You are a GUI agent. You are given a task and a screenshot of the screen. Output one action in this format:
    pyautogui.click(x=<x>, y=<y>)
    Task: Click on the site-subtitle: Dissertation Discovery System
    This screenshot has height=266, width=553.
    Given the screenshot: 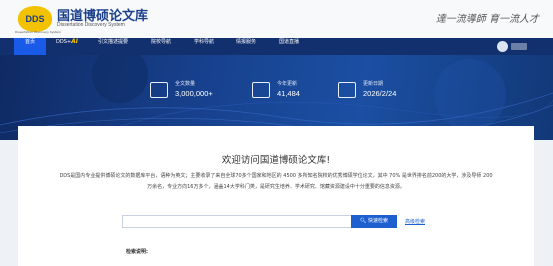 What is the action you would take?
    pyautogui.click(x=91, y=25)
    